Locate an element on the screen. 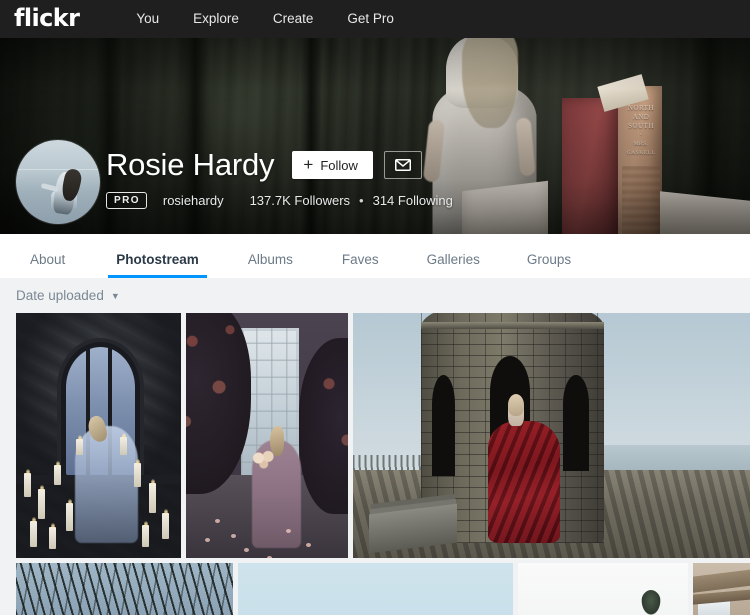 The image size is (750, 615). nav-you: You is located at coordinates (147, 19).